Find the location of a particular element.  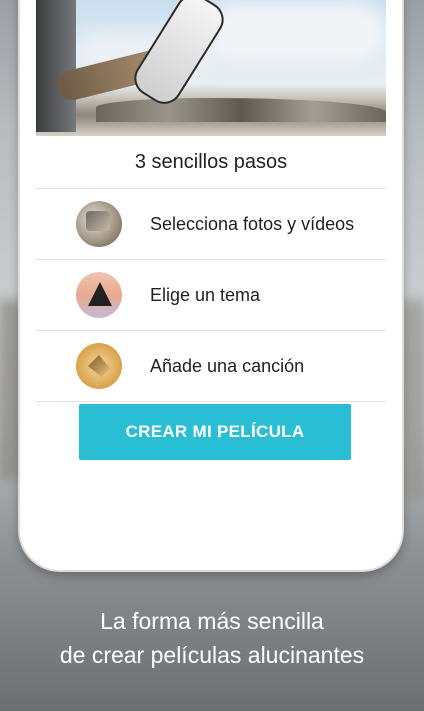

hero-rocks is located at coordinates (241, 110).